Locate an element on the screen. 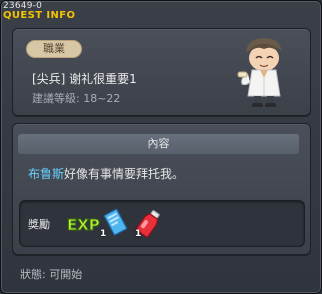 This screenshot has width=322, height=294. description-text: 好像有事情要拜托我。 is located at coordinates (124, 174).